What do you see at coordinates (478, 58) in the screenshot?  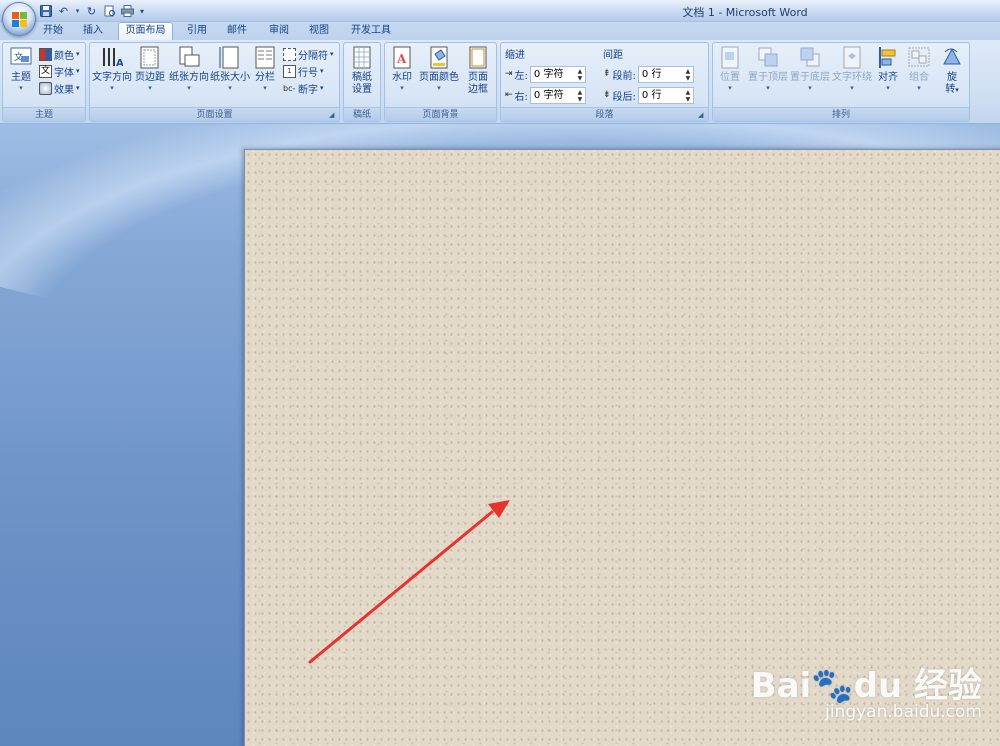 I see `page-borders-icon` at bounding box center [478, 58].